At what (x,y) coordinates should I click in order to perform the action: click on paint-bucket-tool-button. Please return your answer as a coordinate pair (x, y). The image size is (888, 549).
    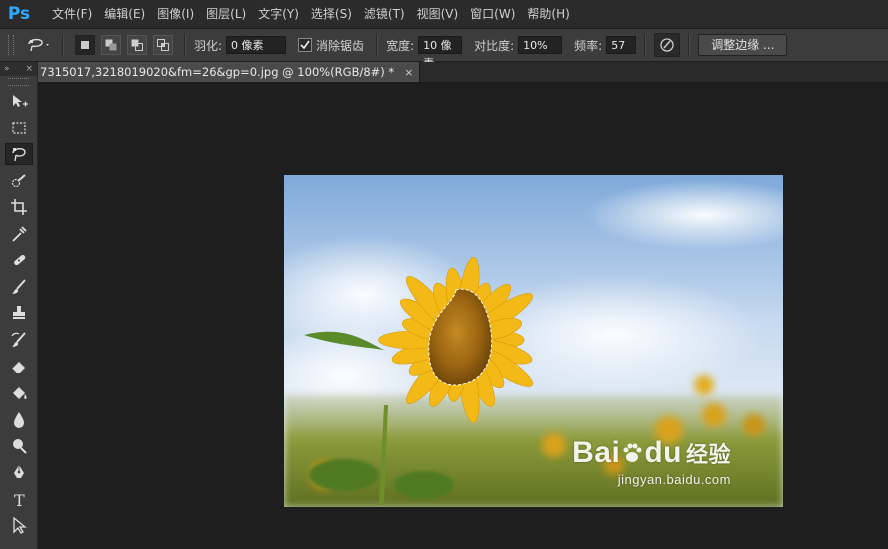
    Looking at the image, I should click on (18, 393).